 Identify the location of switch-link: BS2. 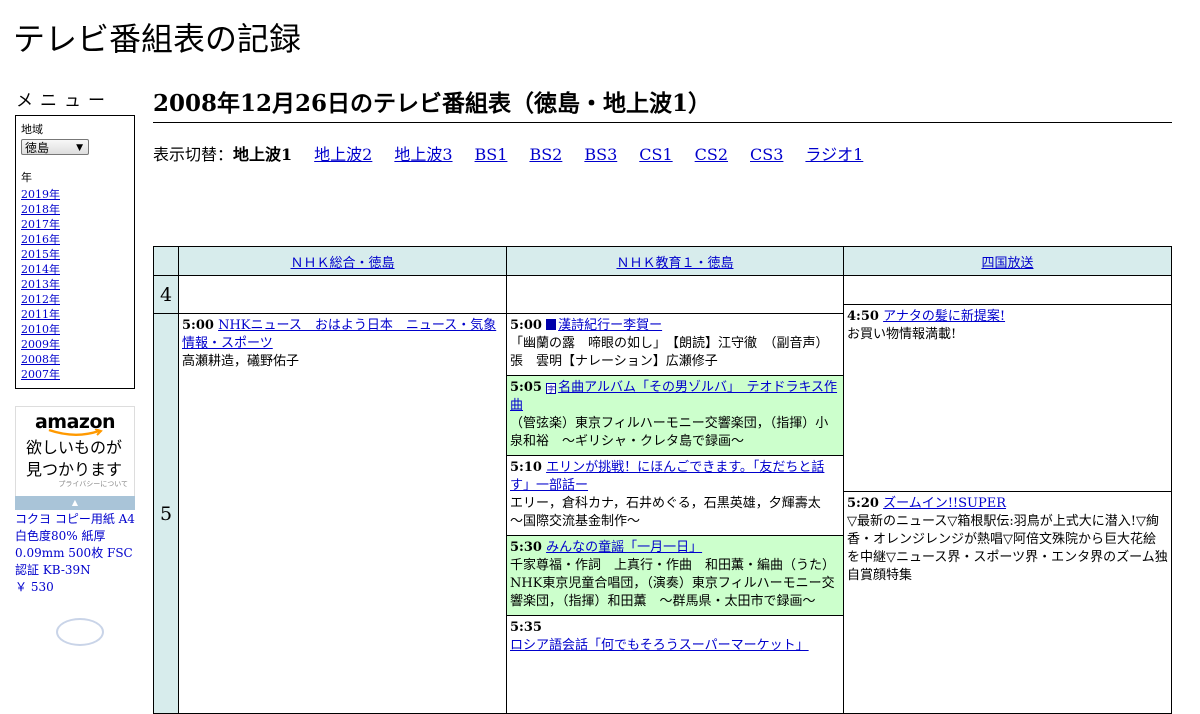
(545, 154).